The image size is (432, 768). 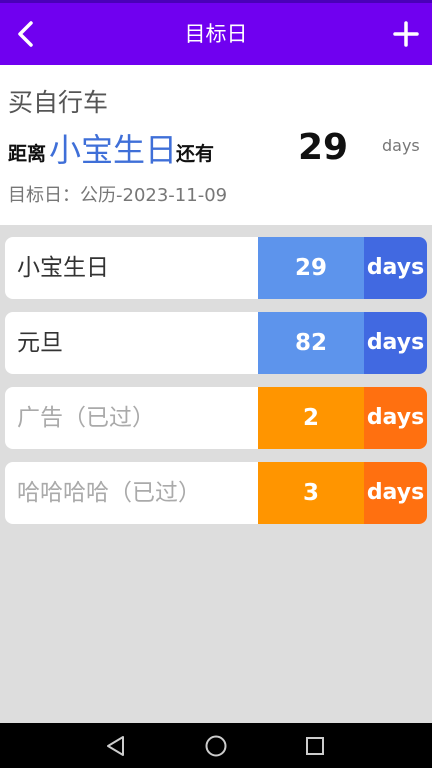 What do you see at coordinates (118, 195) in the screenshot?
I see `target-date: 目标日：公历-2023-11-09` at bounding box center [118, 195].